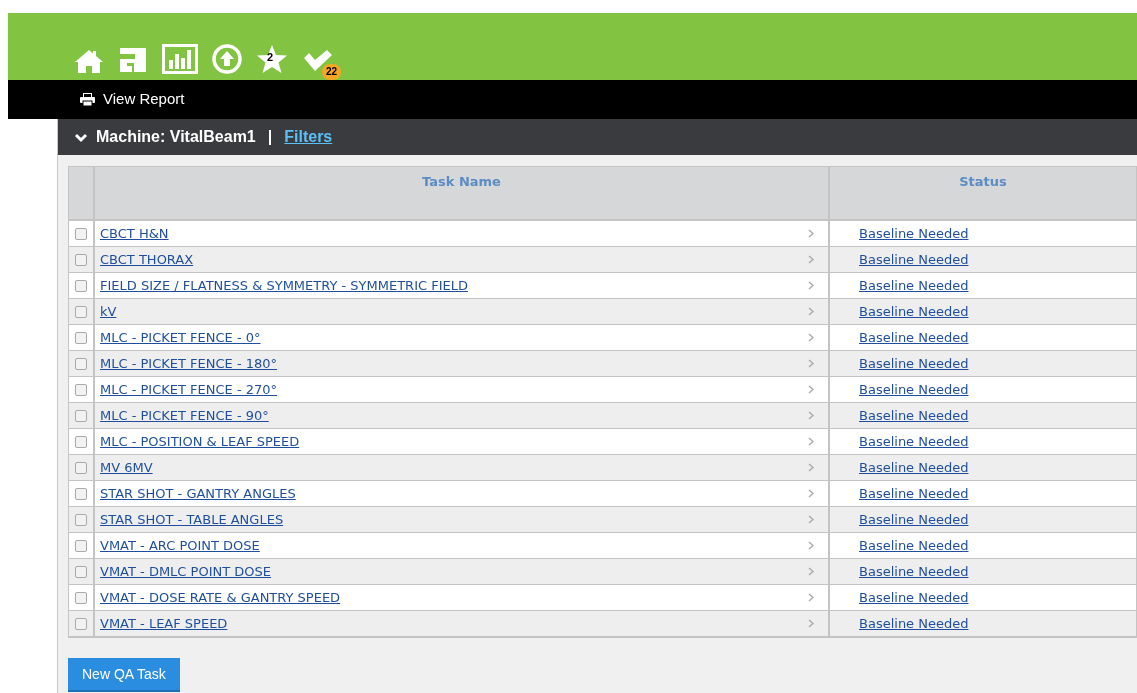 This screenshot has width=1137, height=693. What do you see at coordinates (180, 337) in the screenshot?
I see `task-link: MLC - PICKET FENCE - 0°` at bounding box center [180, 337].